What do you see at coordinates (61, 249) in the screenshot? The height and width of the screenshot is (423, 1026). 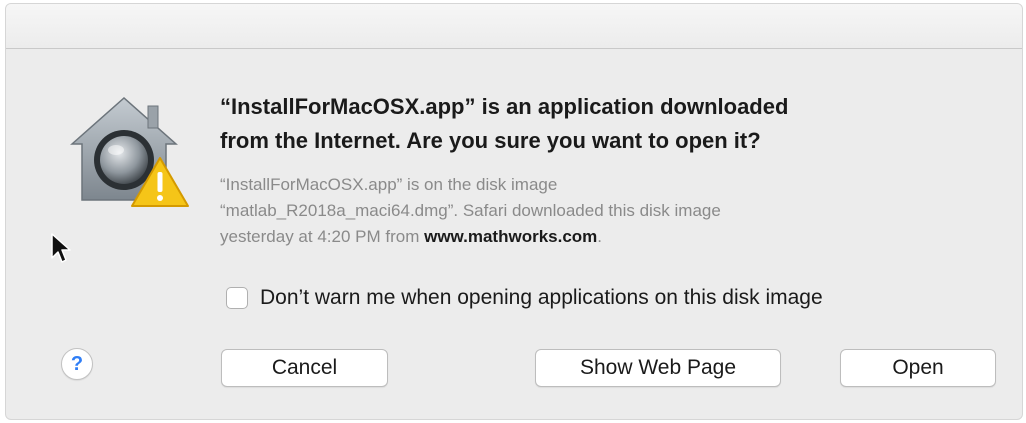 I see `mouse-pointer-icon` at bounding box center [61, 249].